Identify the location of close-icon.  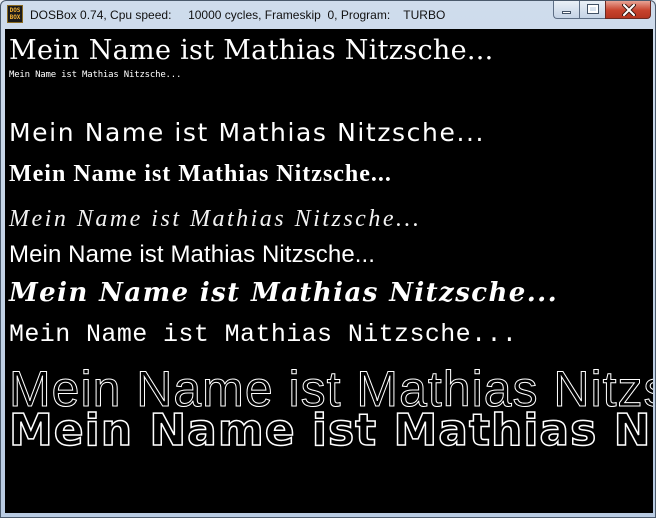
(629, 10).